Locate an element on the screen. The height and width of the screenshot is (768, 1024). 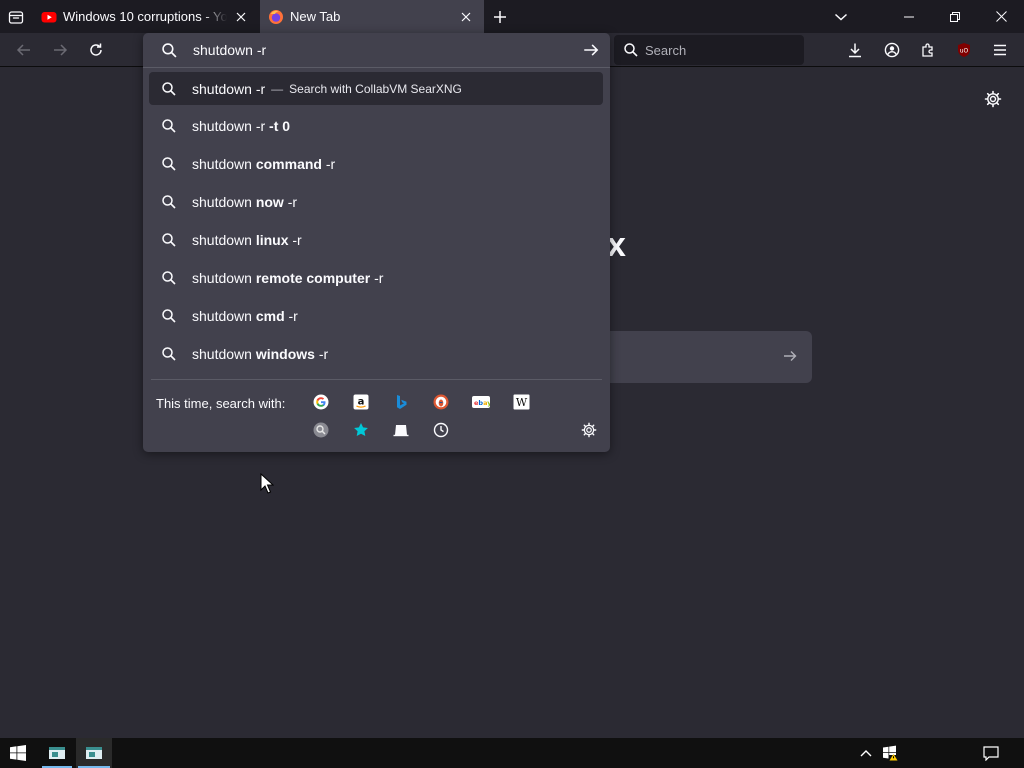
minimize-button is located at coordinates (909, 16).